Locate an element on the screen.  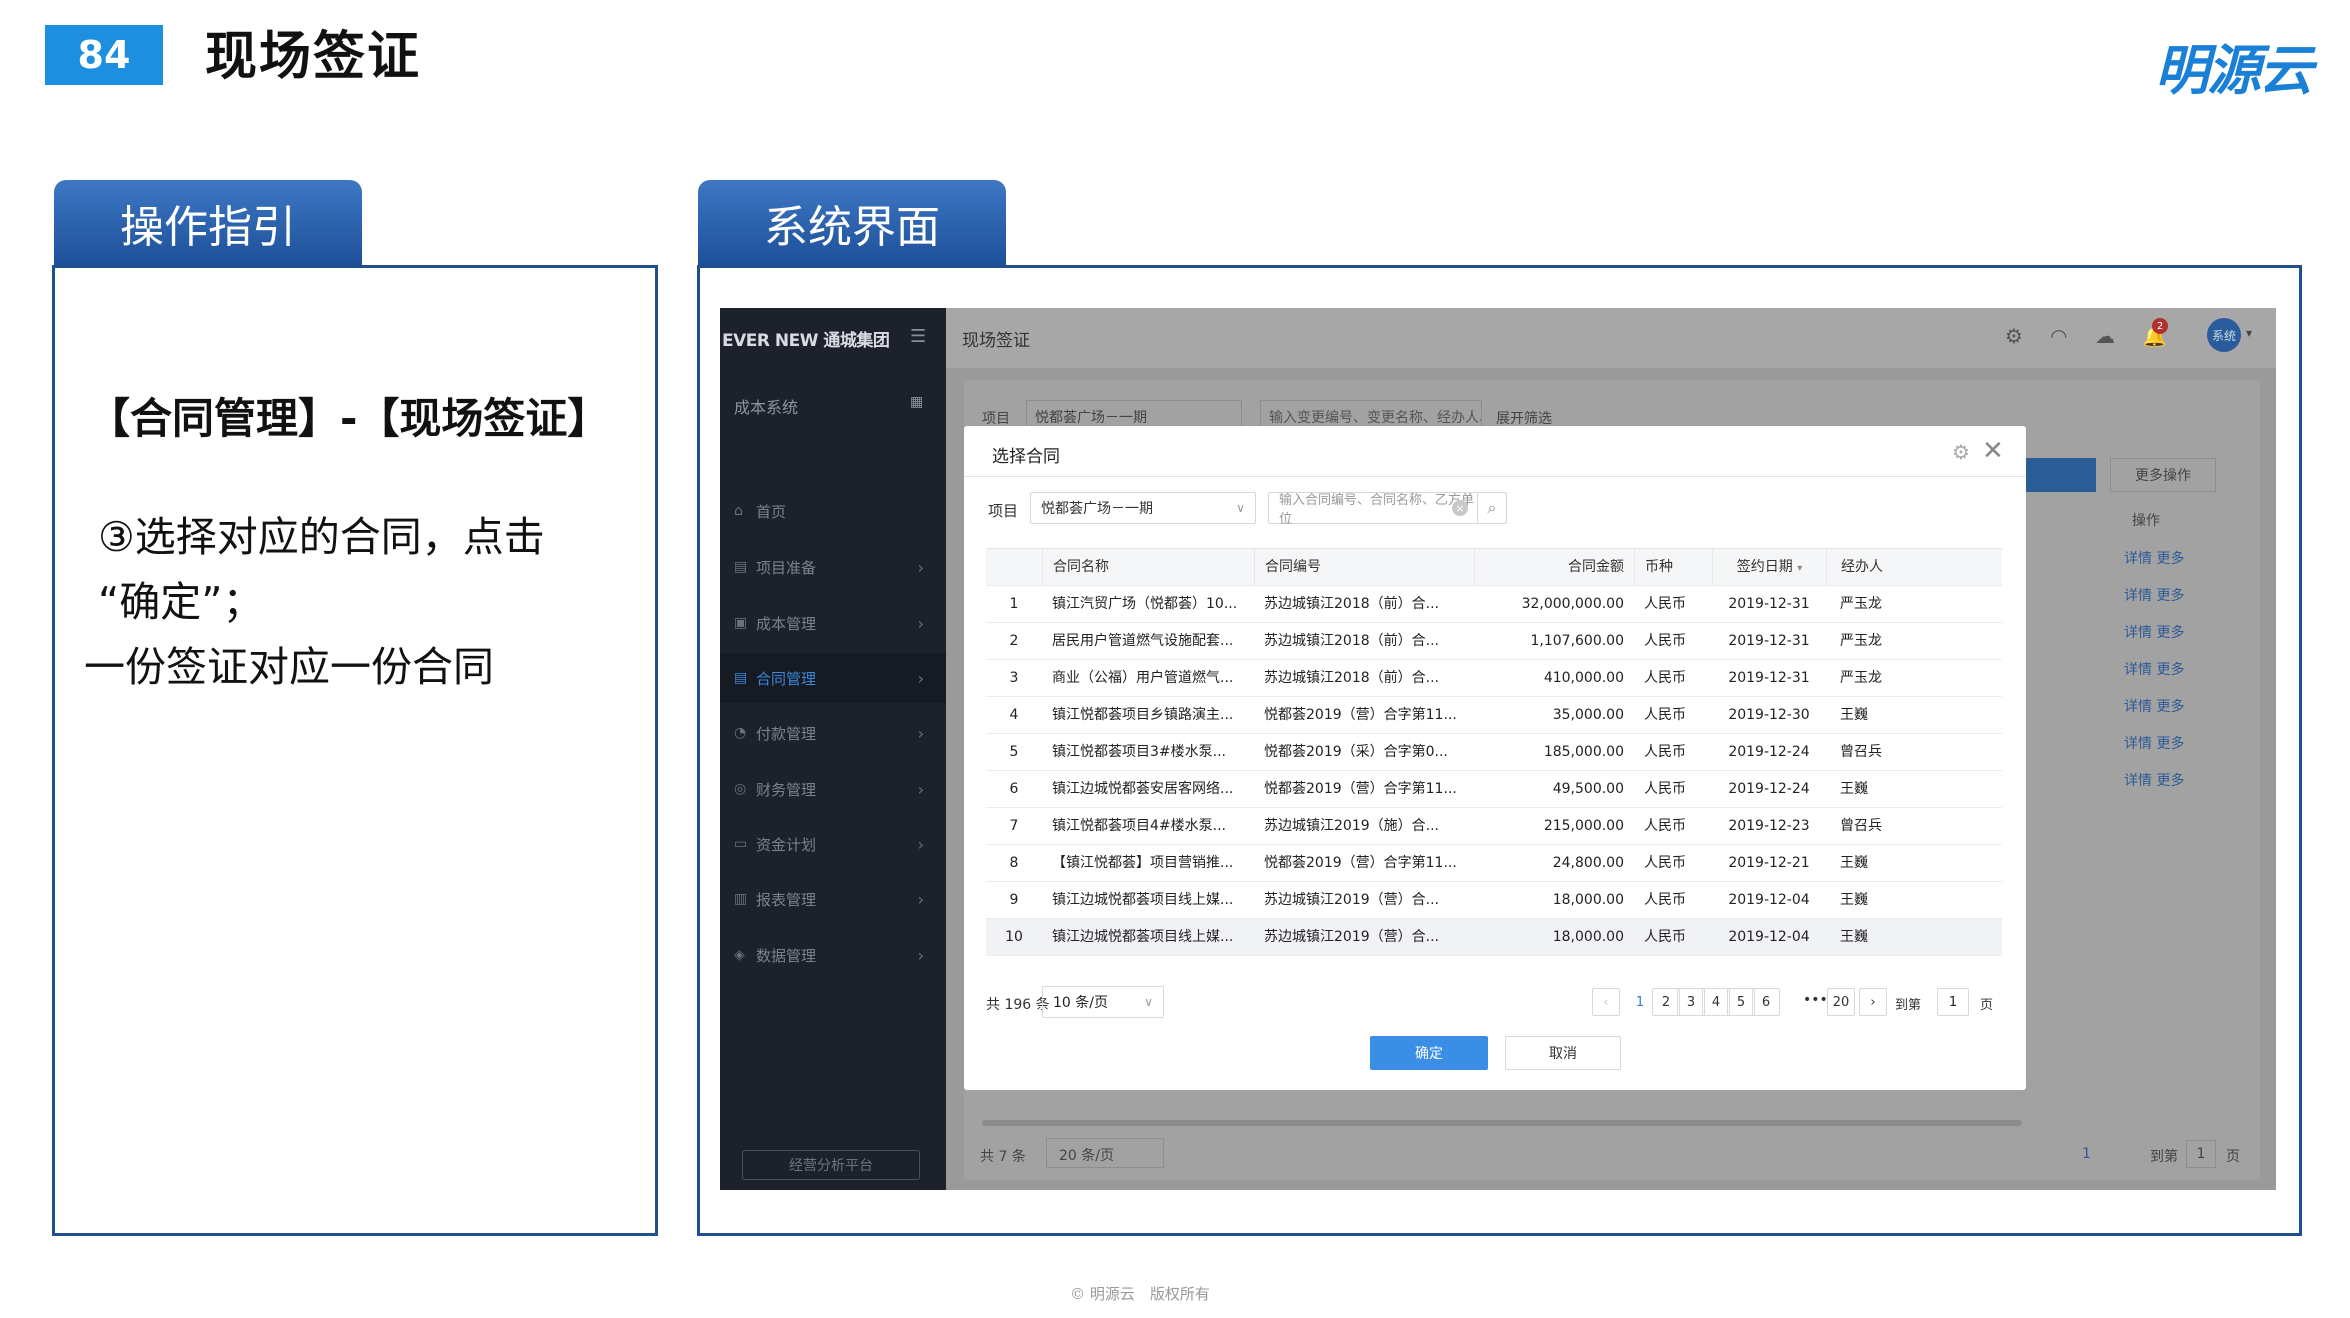
menu-toggle-icon: ☰ is located at coordinates (918, 336).